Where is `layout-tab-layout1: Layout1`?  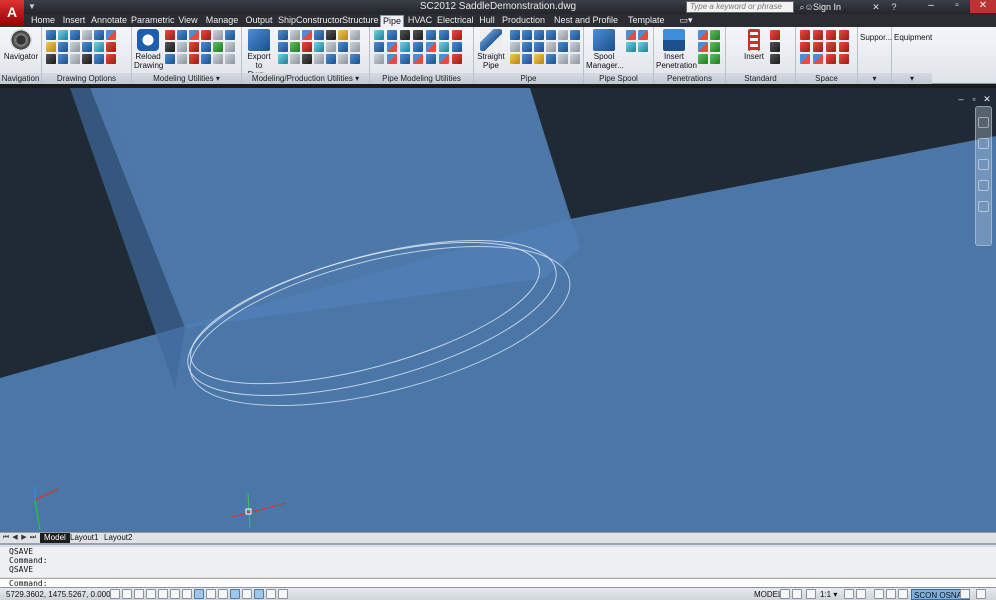
layout-tab-layout1: Layout1 is located at coordinates (84, 538).